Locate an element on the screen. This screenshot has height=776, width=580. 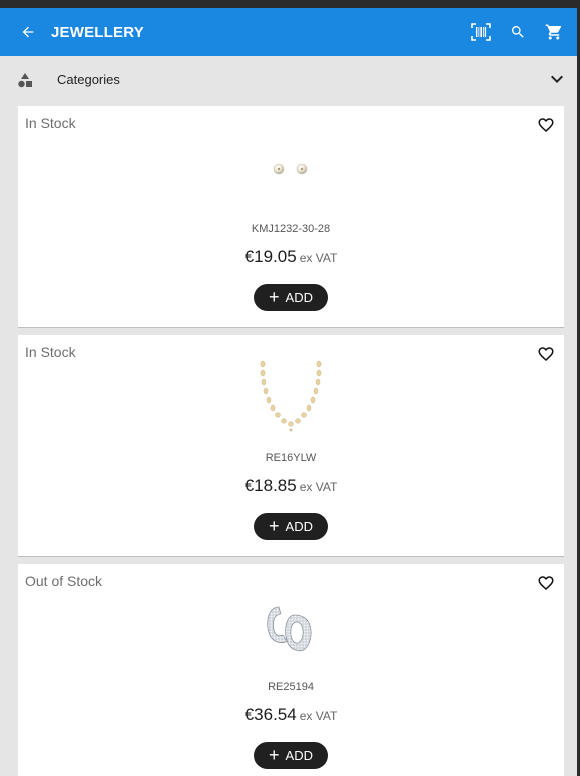
category-shapes-icon is located at coordinates (25, 80).